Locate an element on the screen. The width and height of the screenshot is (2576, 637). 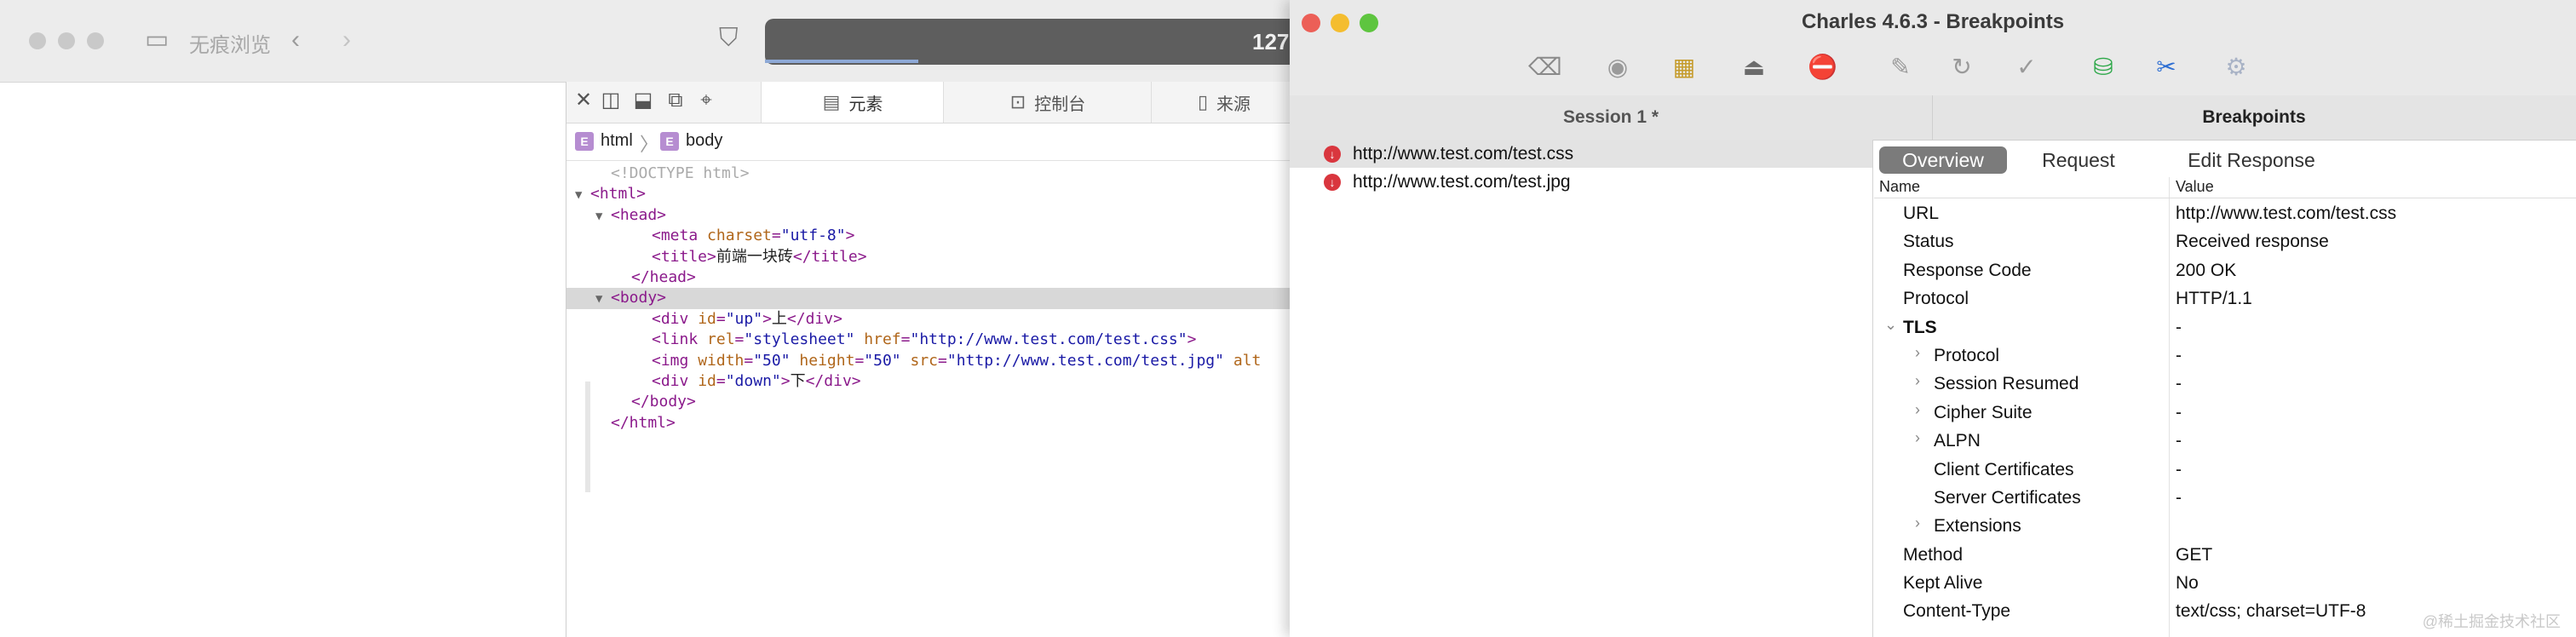
dom-node-line: <meta charset="utf-8"> is located at coordinates (931, 236).